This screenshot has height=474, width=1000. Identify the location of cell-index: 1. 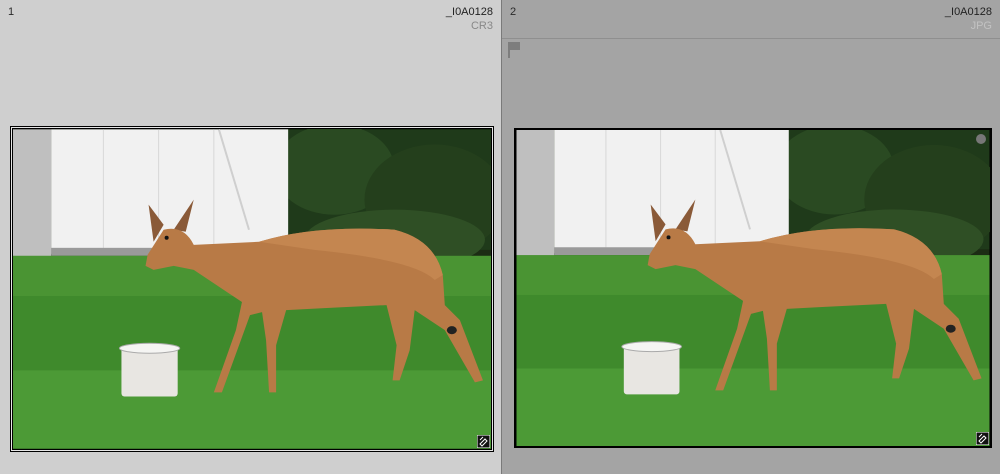
(11, 12).